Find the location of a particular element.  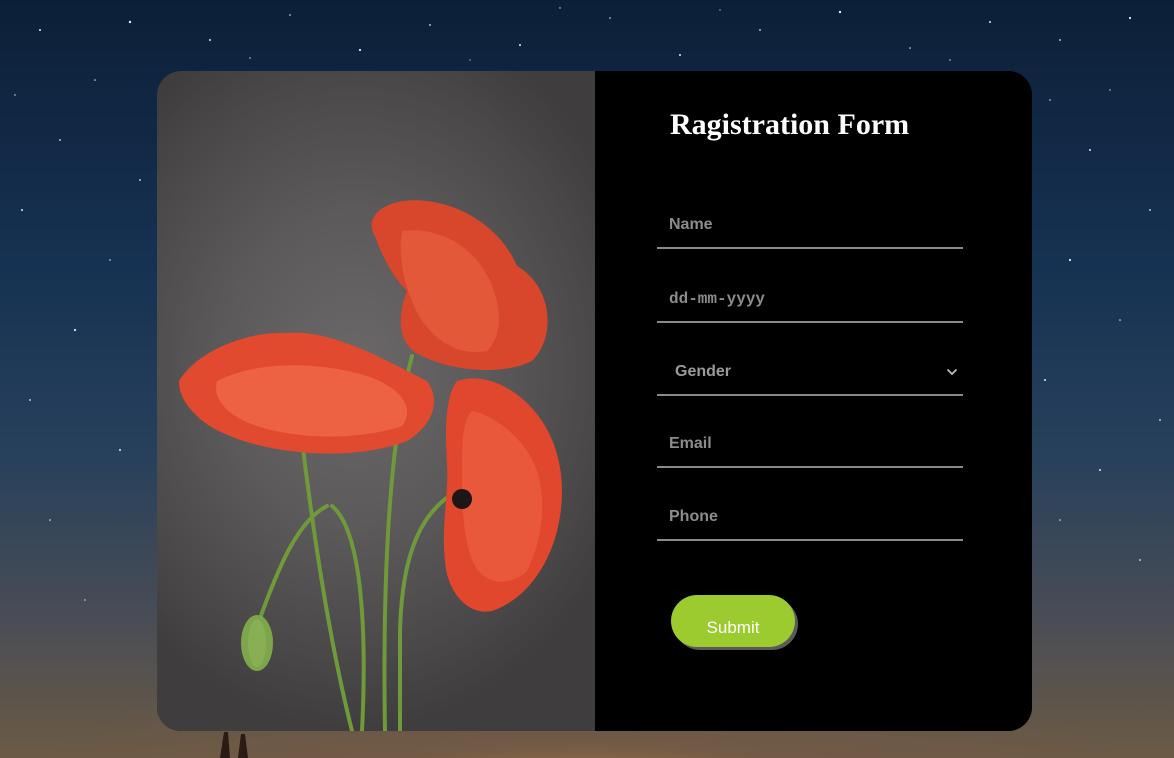

email-input is located at coordinates (810, 444).